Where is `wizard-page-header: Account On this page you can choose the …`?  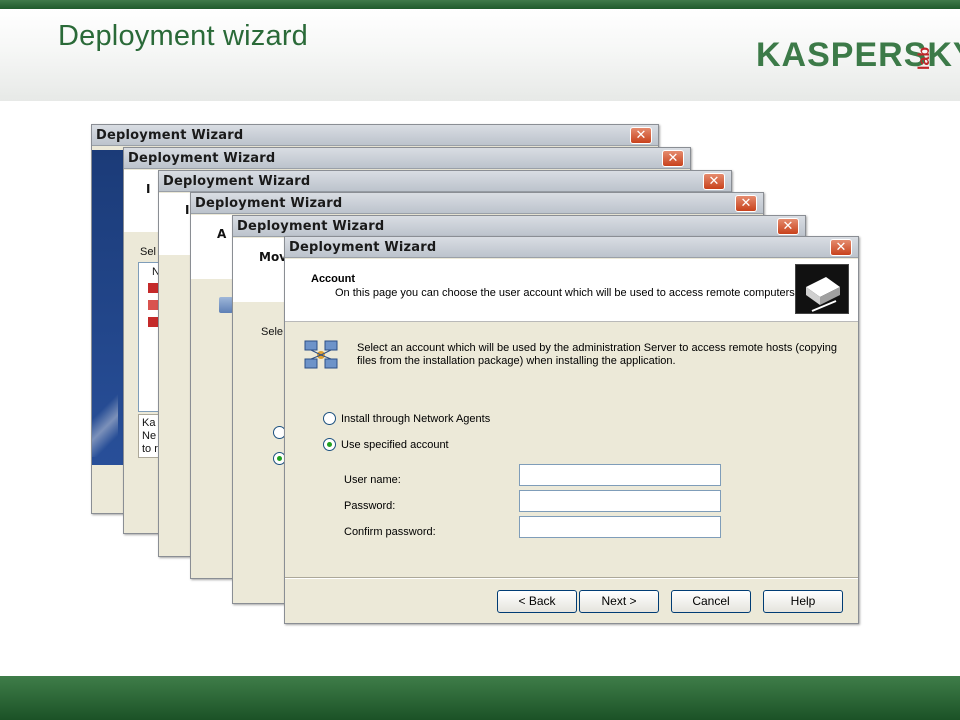
wizard-page-header: Account On this page you can choose the … is located at coordinates (571, 290).